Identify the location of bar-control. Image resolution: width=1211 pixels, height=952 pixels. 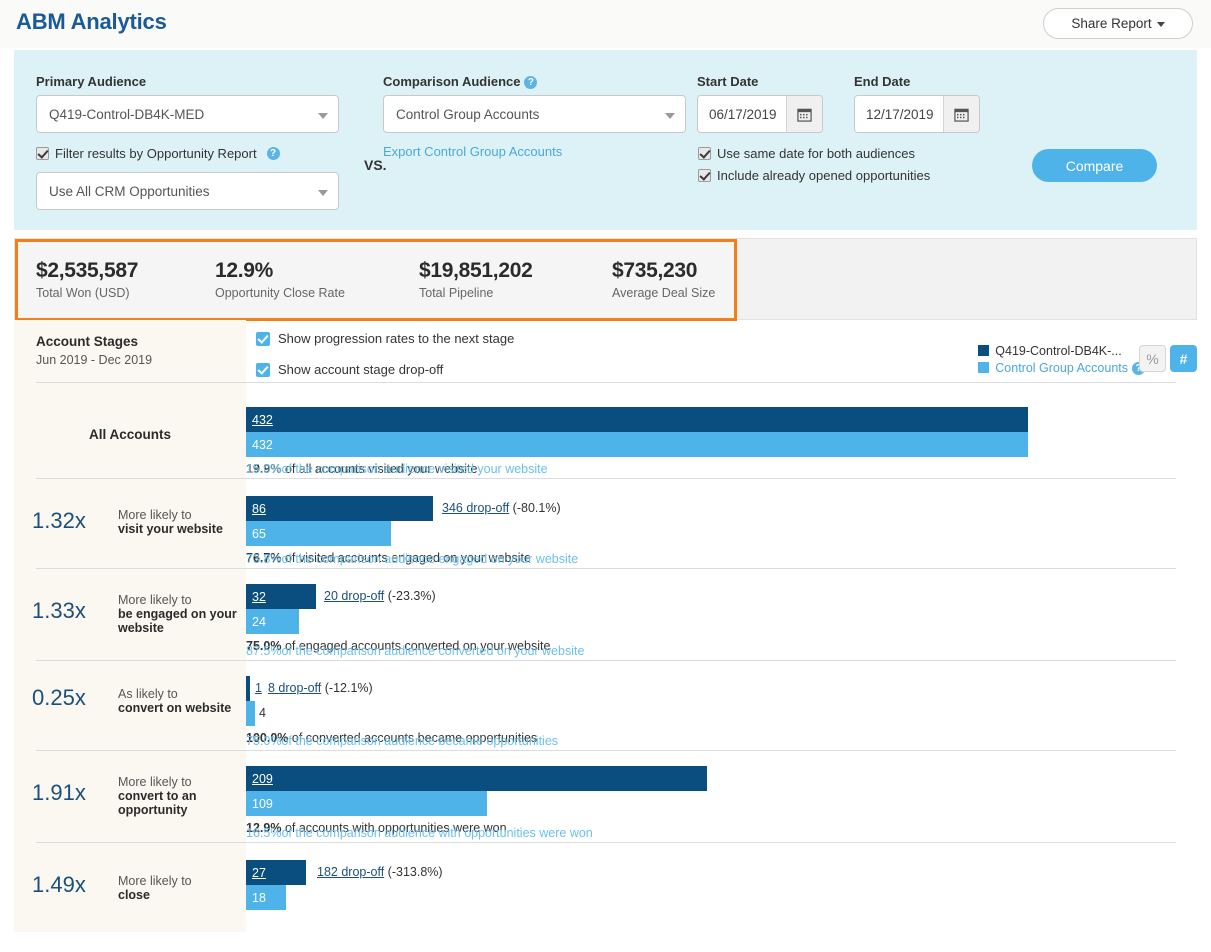
(250, 713).